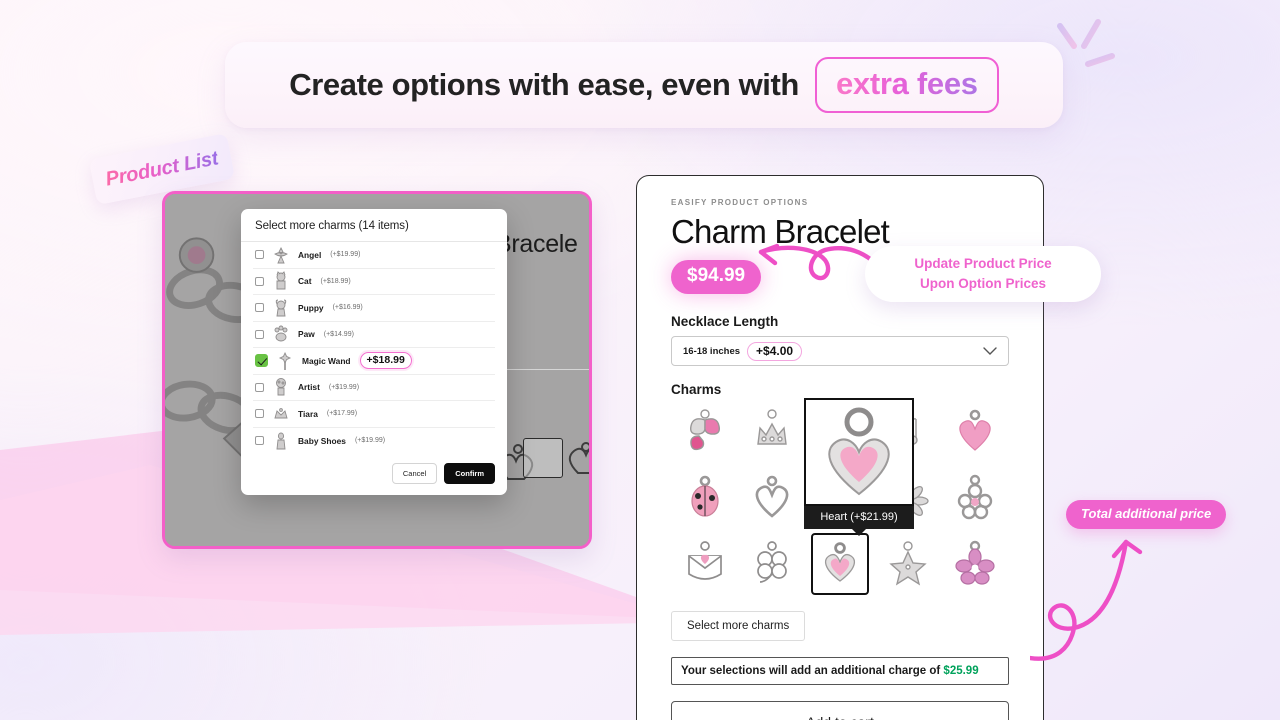 The height and width of the screenshot is (720, 1280). I want to click on total-price-callout: Total additional price, so click(1146, 514).